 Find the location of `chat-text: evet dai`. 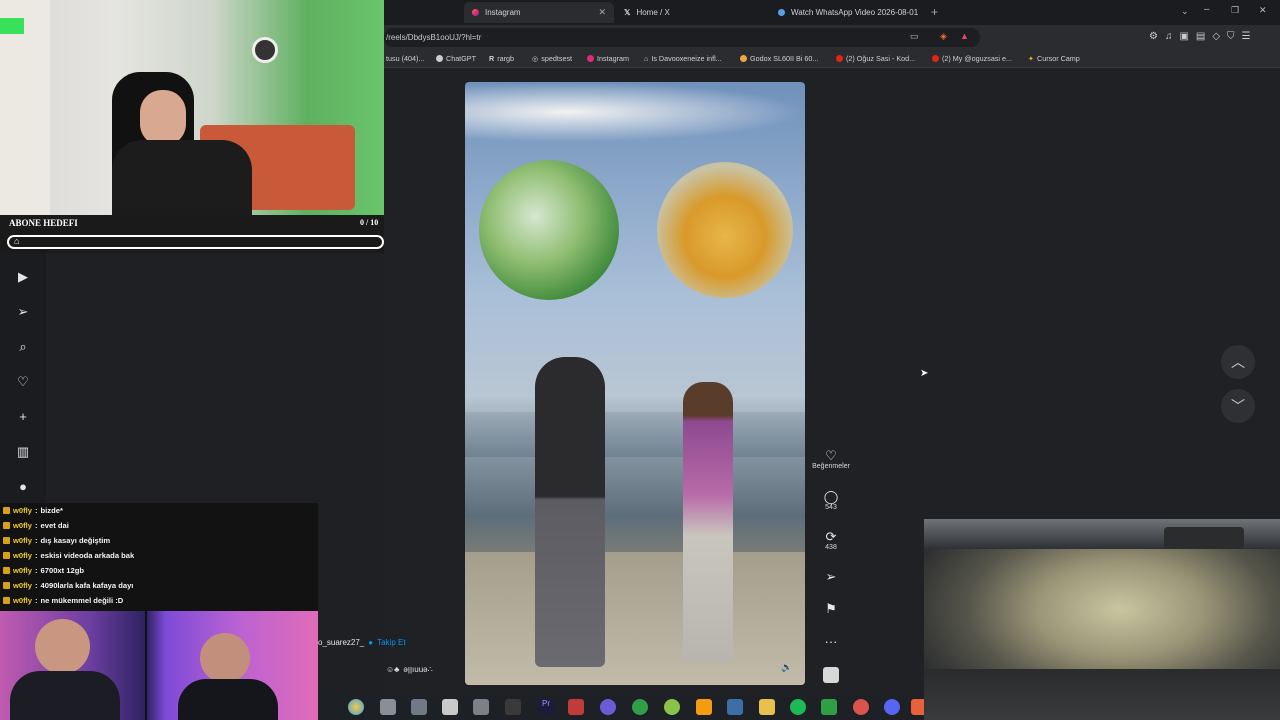

chat-text: evet dai is located at coordinates (54, 525).